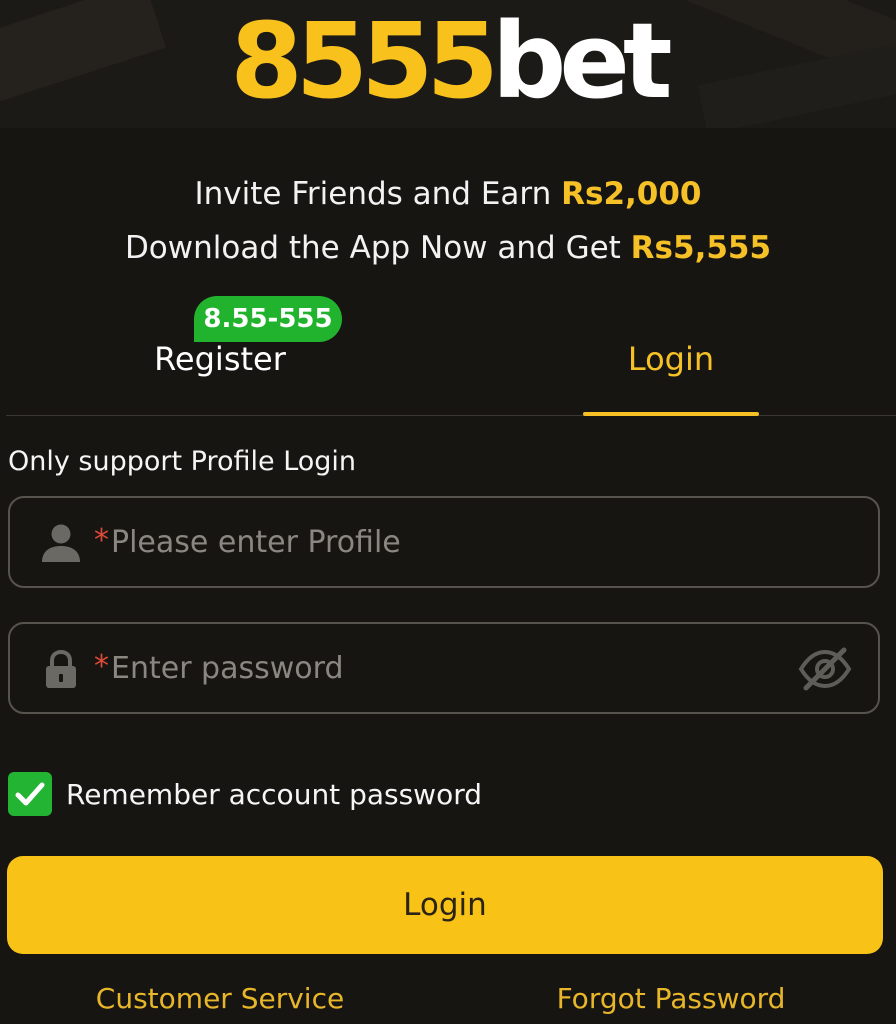  Describe the element at coordinates (61, 668) in the screenshot. I see `lock-icon` at that location.